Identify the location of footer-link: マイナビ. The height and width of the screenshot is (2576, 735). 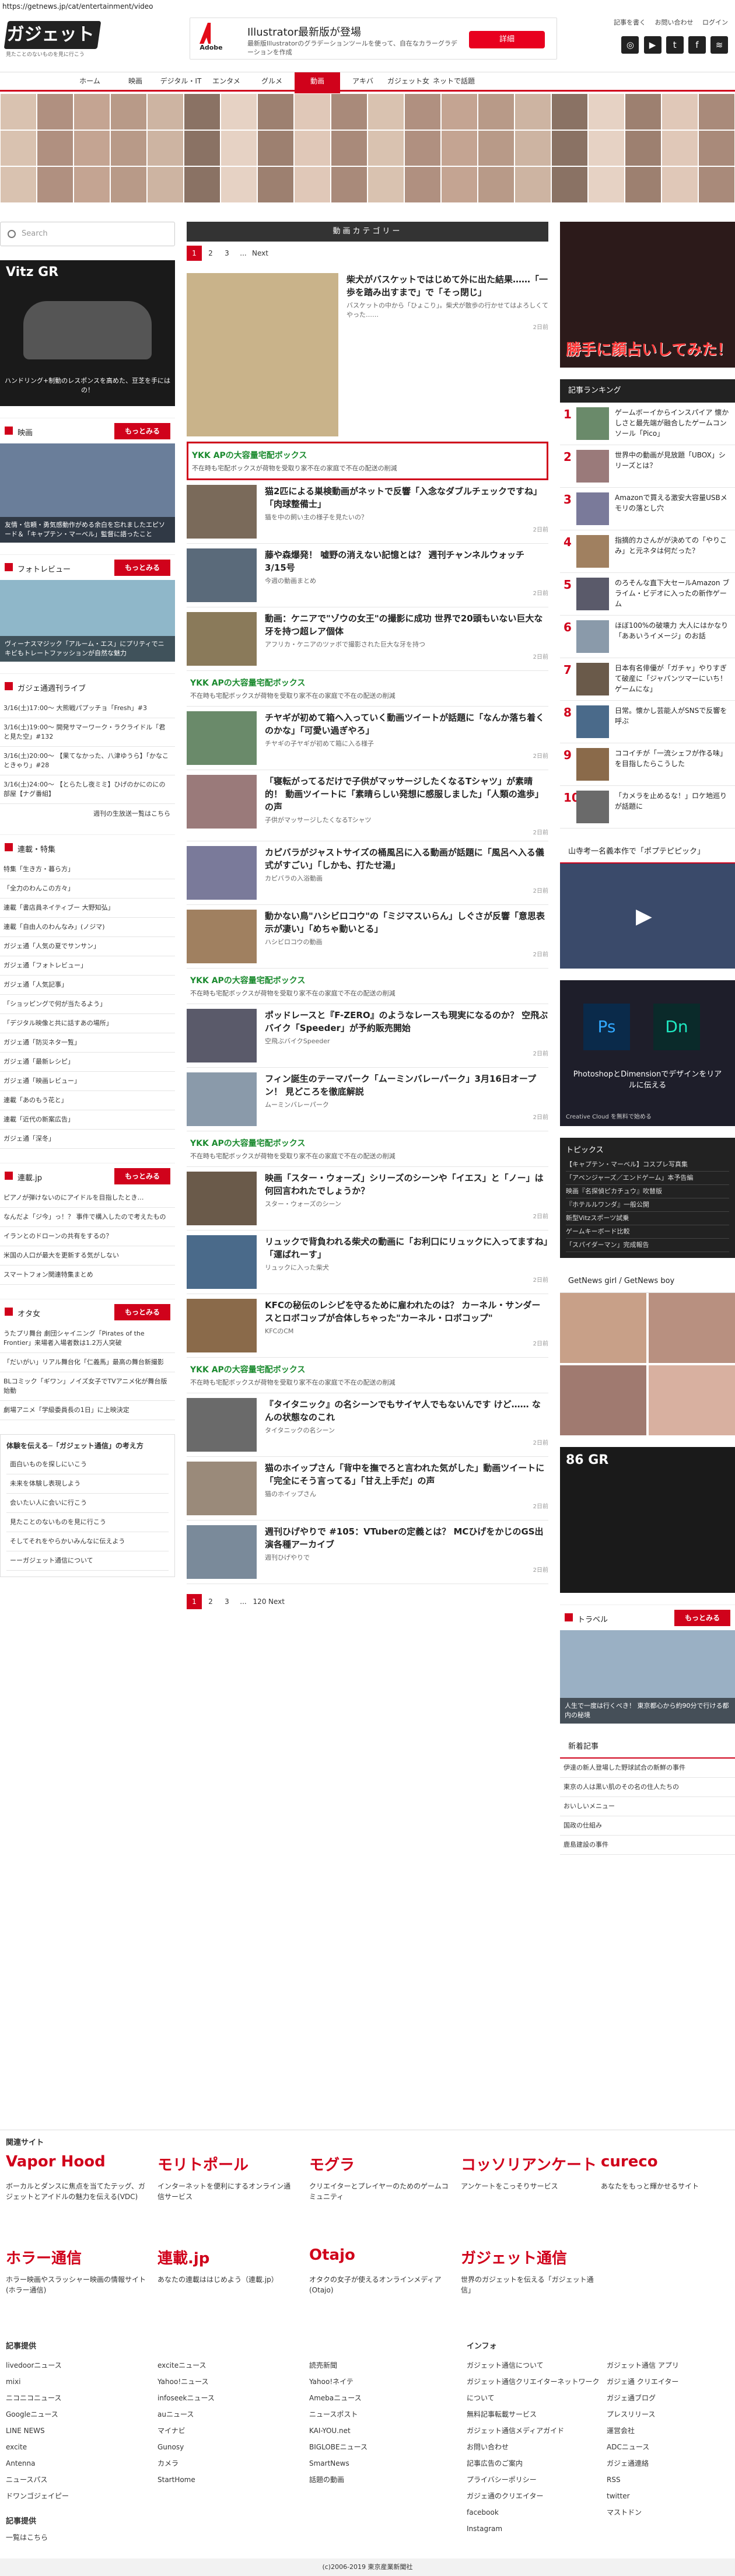
(187, 2431).